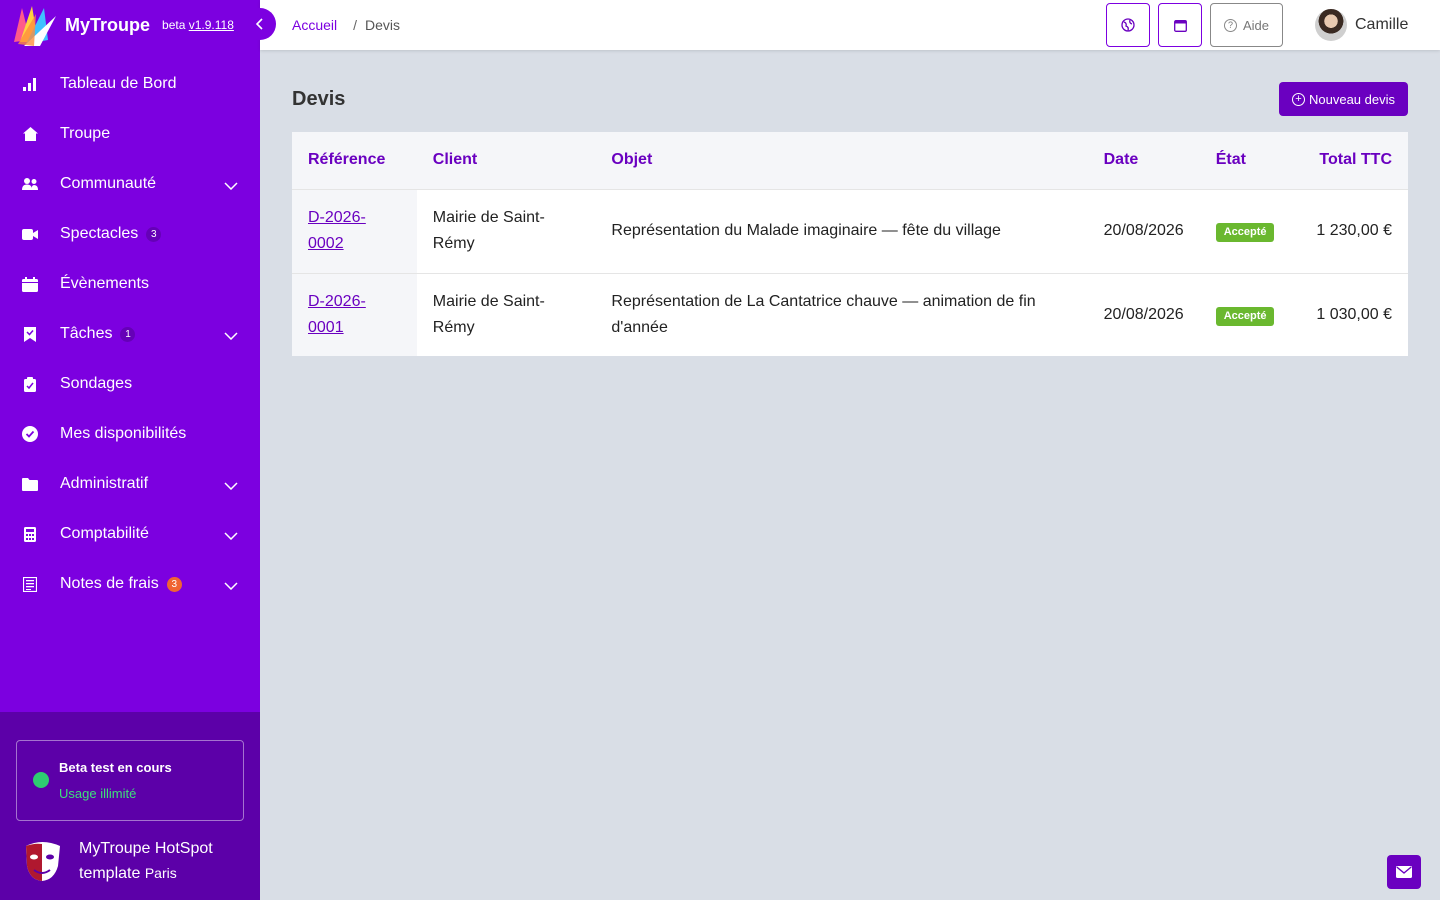 This screenshot has height=900, width=1440. Describe the element at coordinates (130, 780) in the screenshot. I see `beta-status-box: Beta test en cours Usage illimité` at that location.